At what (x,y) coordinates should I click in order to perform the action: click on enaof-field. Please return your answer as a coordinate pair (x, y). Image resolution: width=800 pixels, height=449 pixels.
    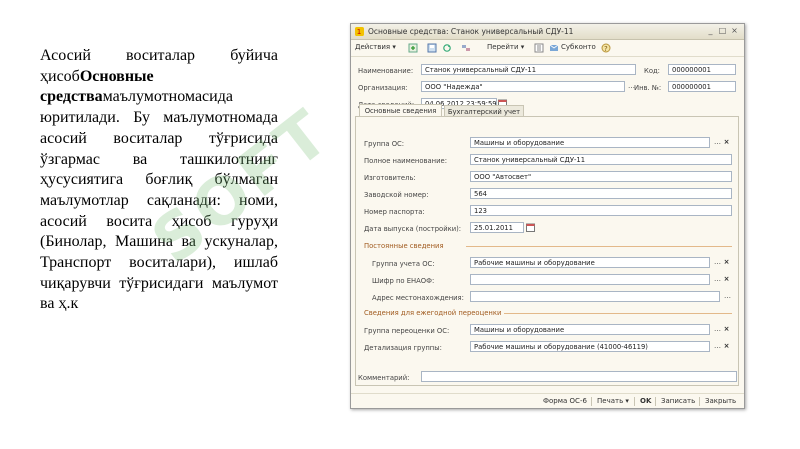
    Looking at the image, I should click on (590, 279).